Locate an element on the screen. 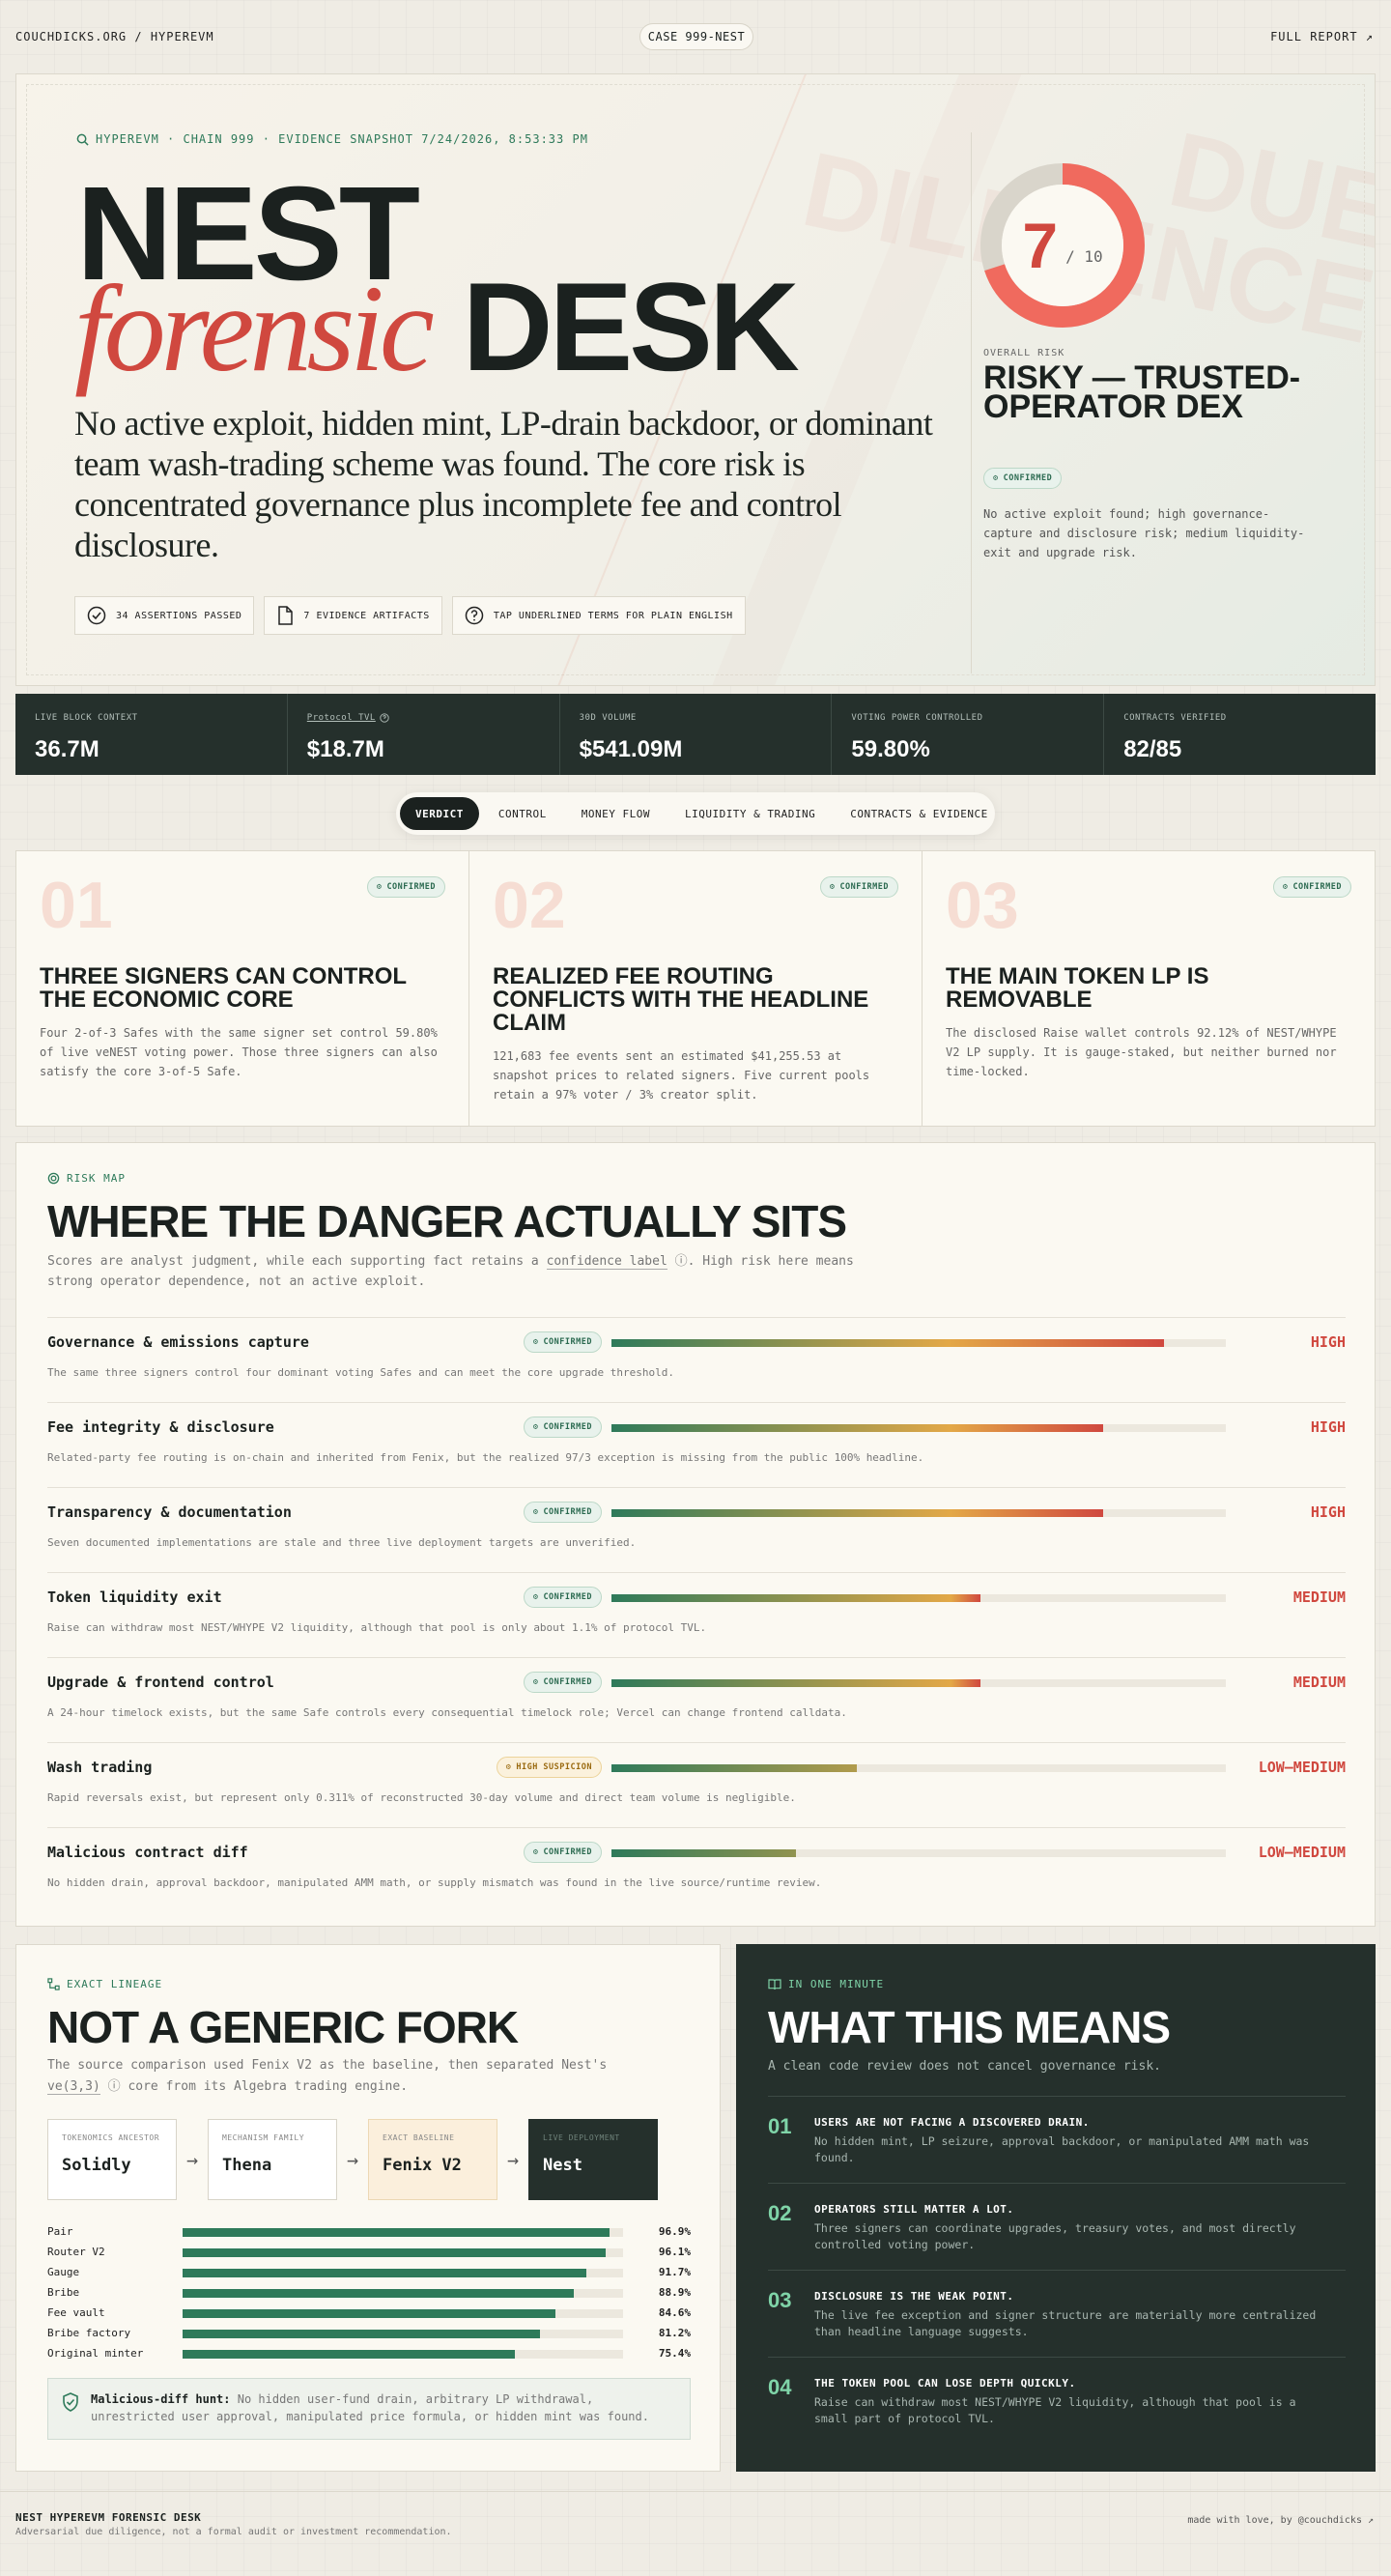 This screenshot has height=2576, width=1391. risk-name: Fee integrity & disclosure is located at coordinates (160, 1427).